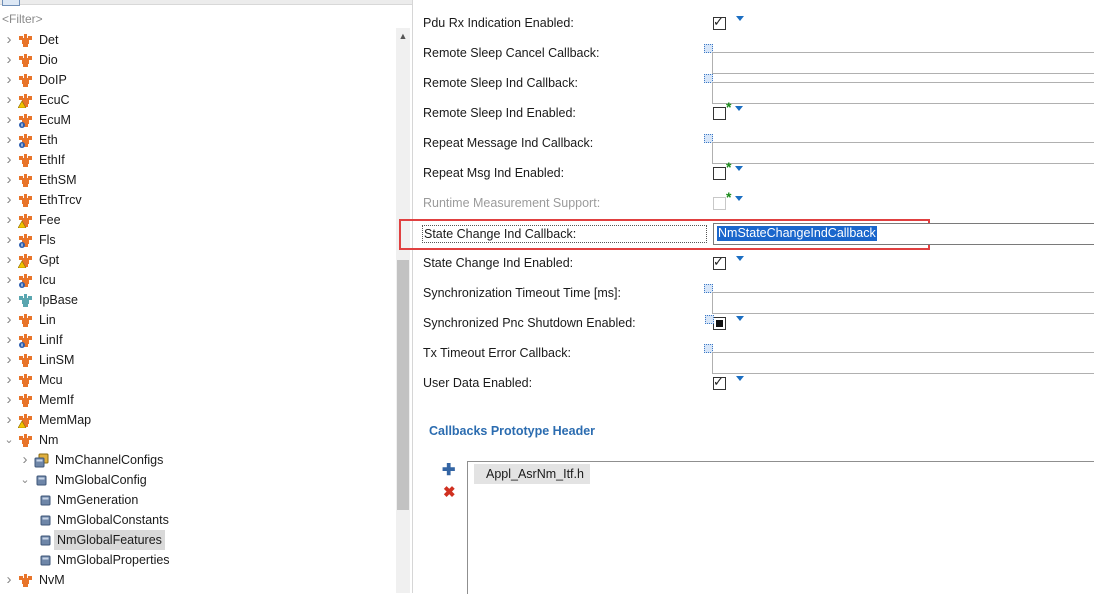  I want to click on scroll-up-icon: ▲, so click(403, 36).